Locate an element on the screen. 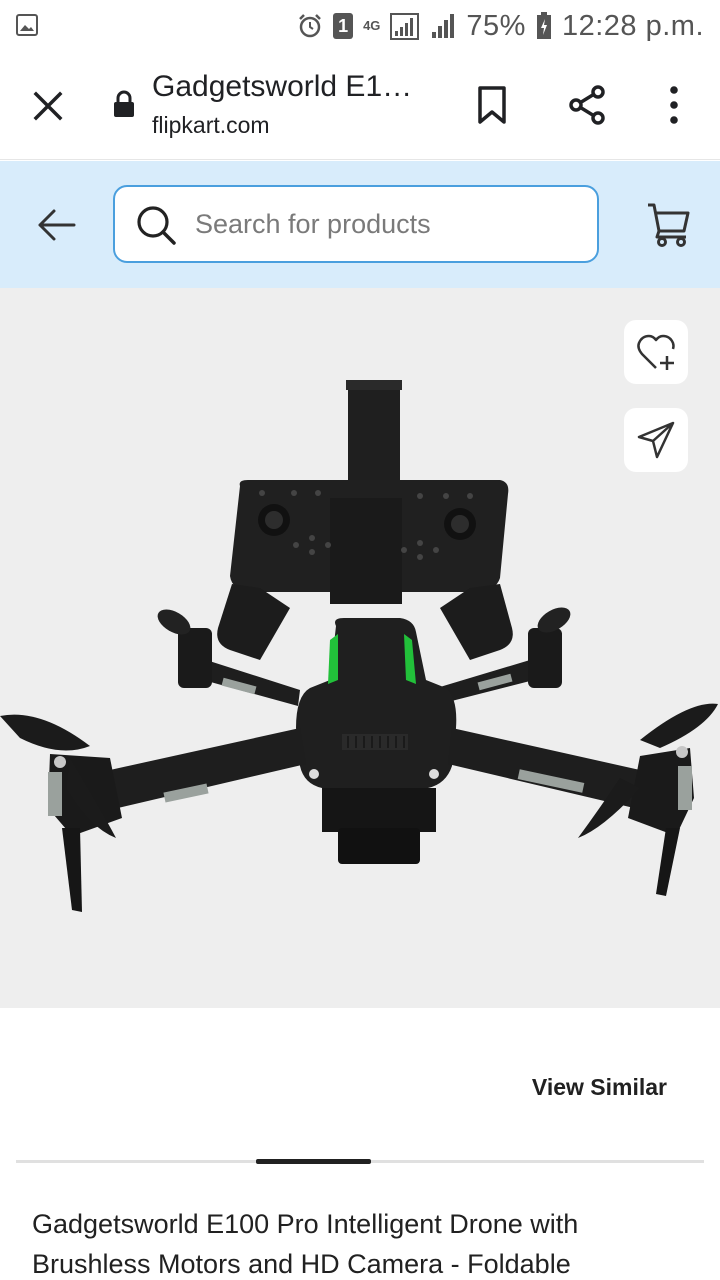 The height and width of the screenshot is (1280, 720). lock-icon is located at coordinates (124, 103).